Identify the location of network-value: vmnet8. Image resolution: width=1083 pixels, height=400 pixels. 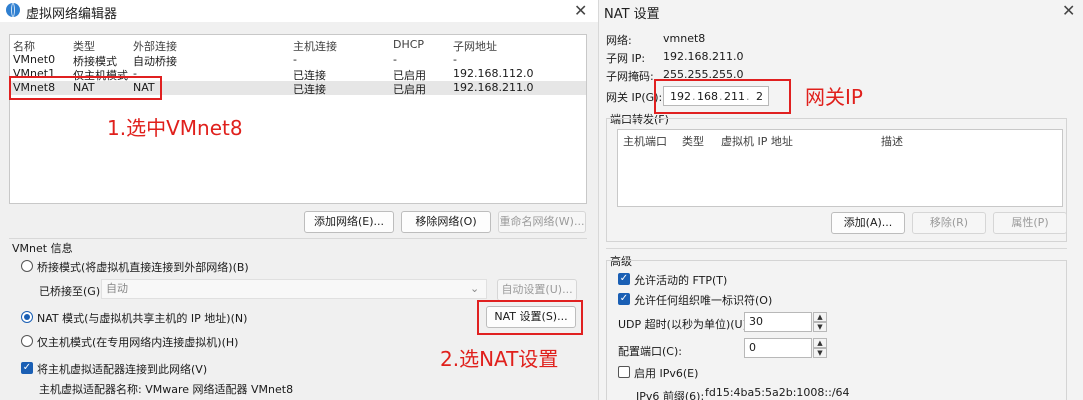
(684, 38).